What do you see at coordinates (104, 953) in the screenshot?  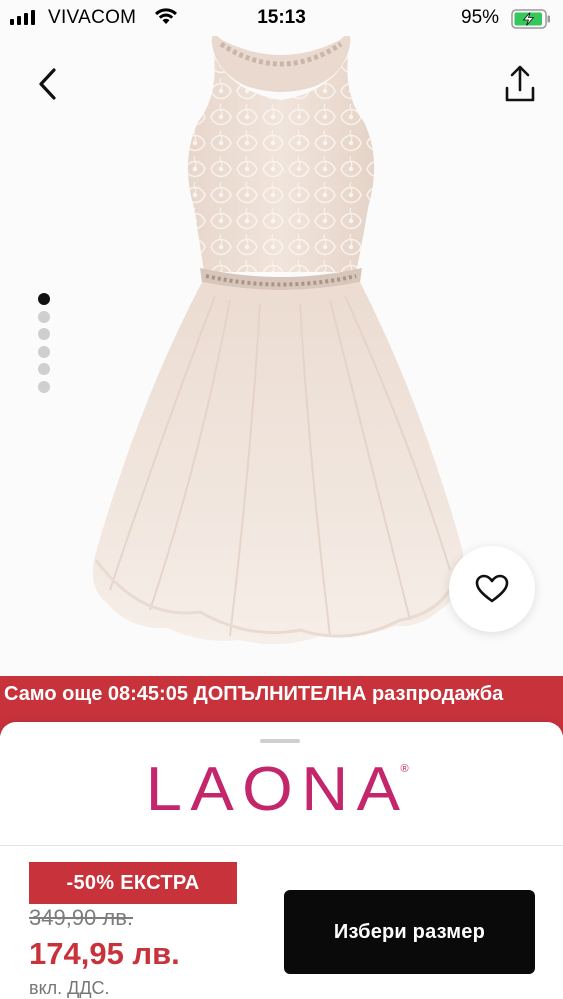 I see `sale-price: 174,95 лв.` at bounding box center [104, 953].